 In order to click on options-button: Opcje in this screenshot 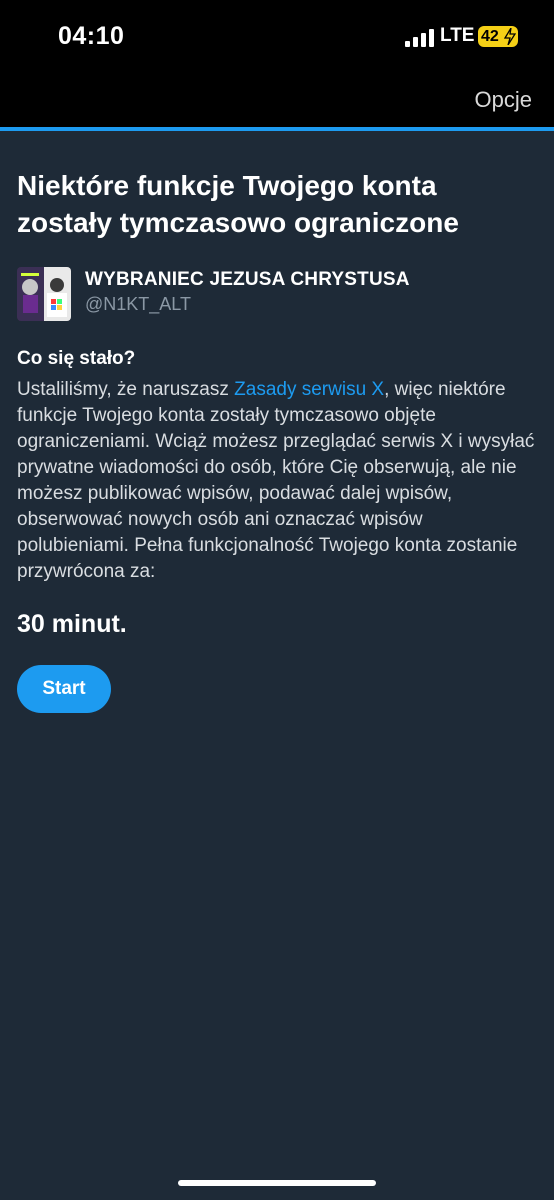, I will do `click(503, 100)`.